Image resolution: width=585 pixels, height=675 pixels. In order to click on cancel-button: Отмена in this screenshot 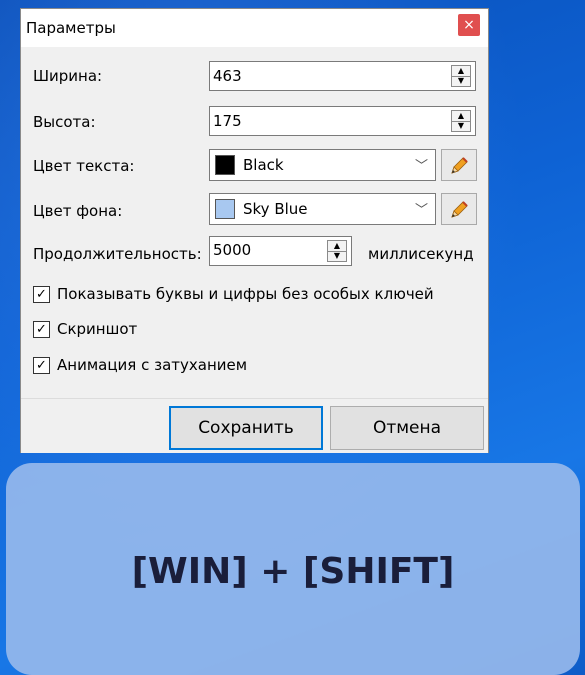, I will do `click(407, 428)`.